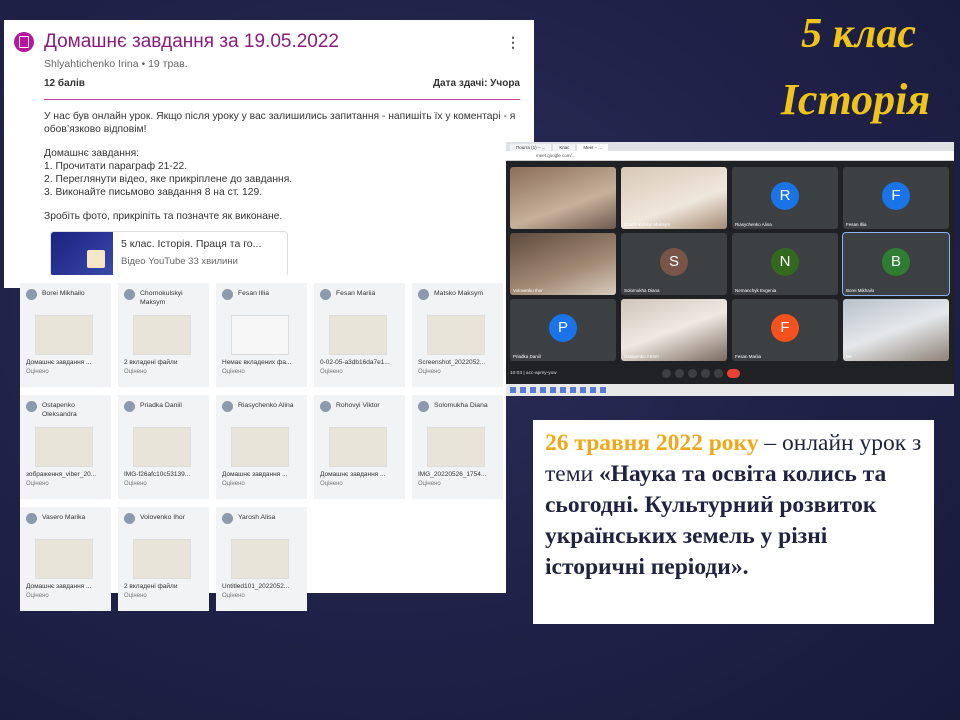 The height and width of the screenshot is (720, 960). Describe the element at coordinates (476, 83) in the screenshot. I see `assignment-due: Дата здачі: Учора` at that location.